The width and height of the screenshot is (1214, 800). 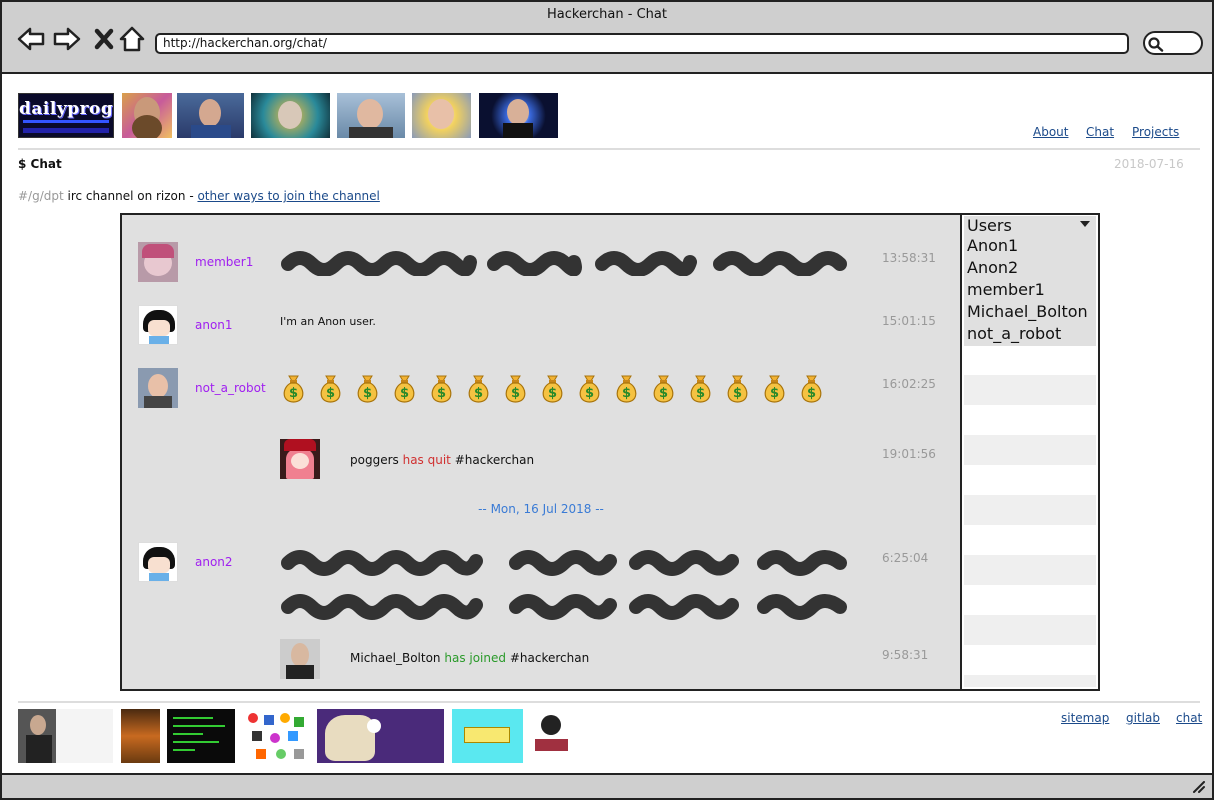 What do you see at coordinates (1155, 132) in the screenshot?
I see `nav-projects: Projects` at bounding box center [1155, 132].